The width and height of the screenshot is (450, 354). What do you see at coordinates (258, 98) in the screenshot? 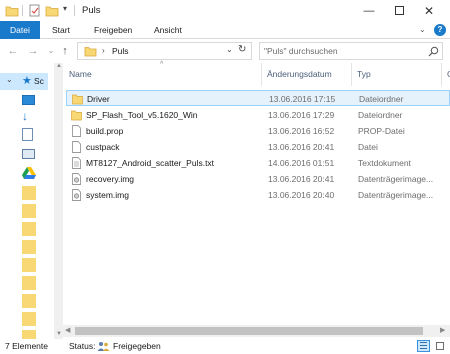
I see `file-row: Driver 13.06.2016 17:15 Dateiordner` at bounding box center [258, 98].